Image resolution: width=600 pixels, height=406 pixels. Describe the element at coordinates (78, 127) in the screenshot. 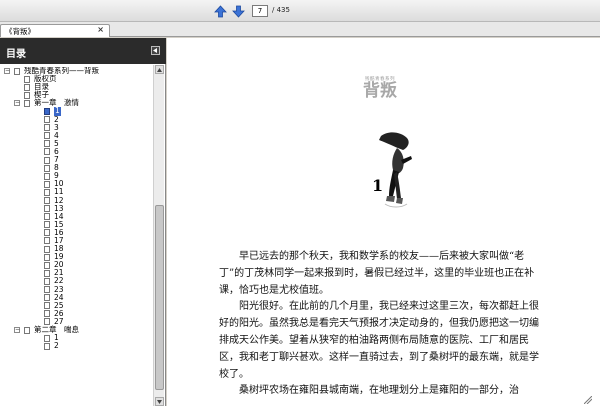

I see `toc-subitem: 3` at that location.